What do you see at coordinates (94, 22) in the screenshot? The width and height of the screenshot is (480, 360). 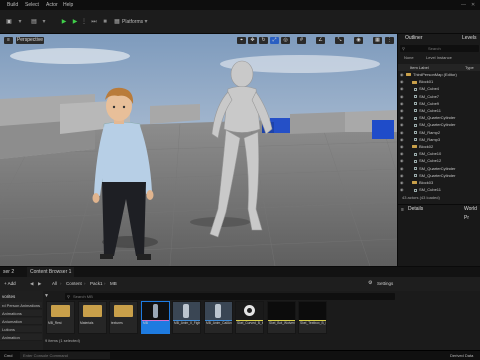 I see `skip-icon: ⏭` at bounding box center [94, 22].